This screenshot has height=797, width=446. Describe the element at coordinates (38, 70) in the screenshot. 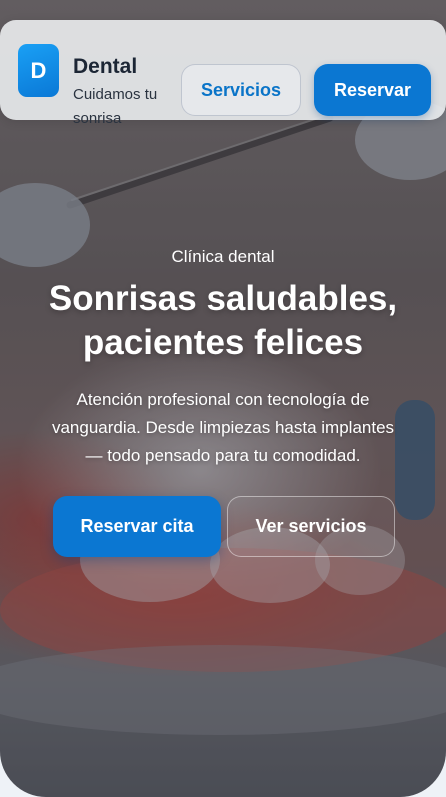

I see `logo-icon: D` at that location.